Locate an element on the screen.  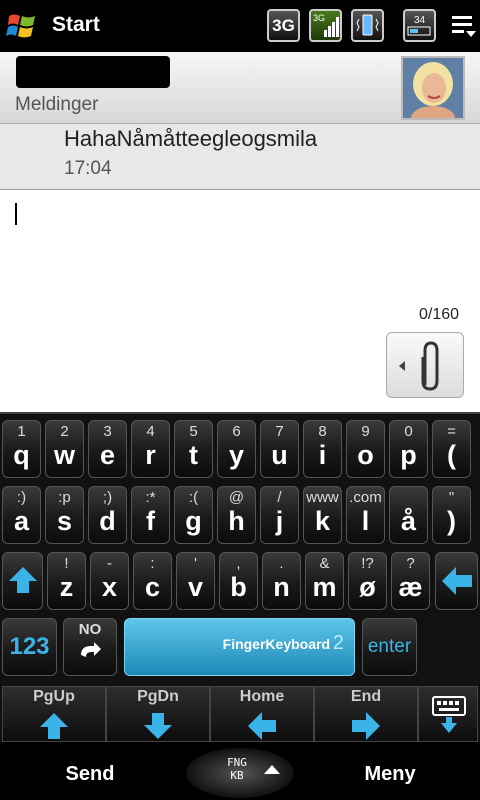
hide-keyboard-key is located at coordinates (448, 714).